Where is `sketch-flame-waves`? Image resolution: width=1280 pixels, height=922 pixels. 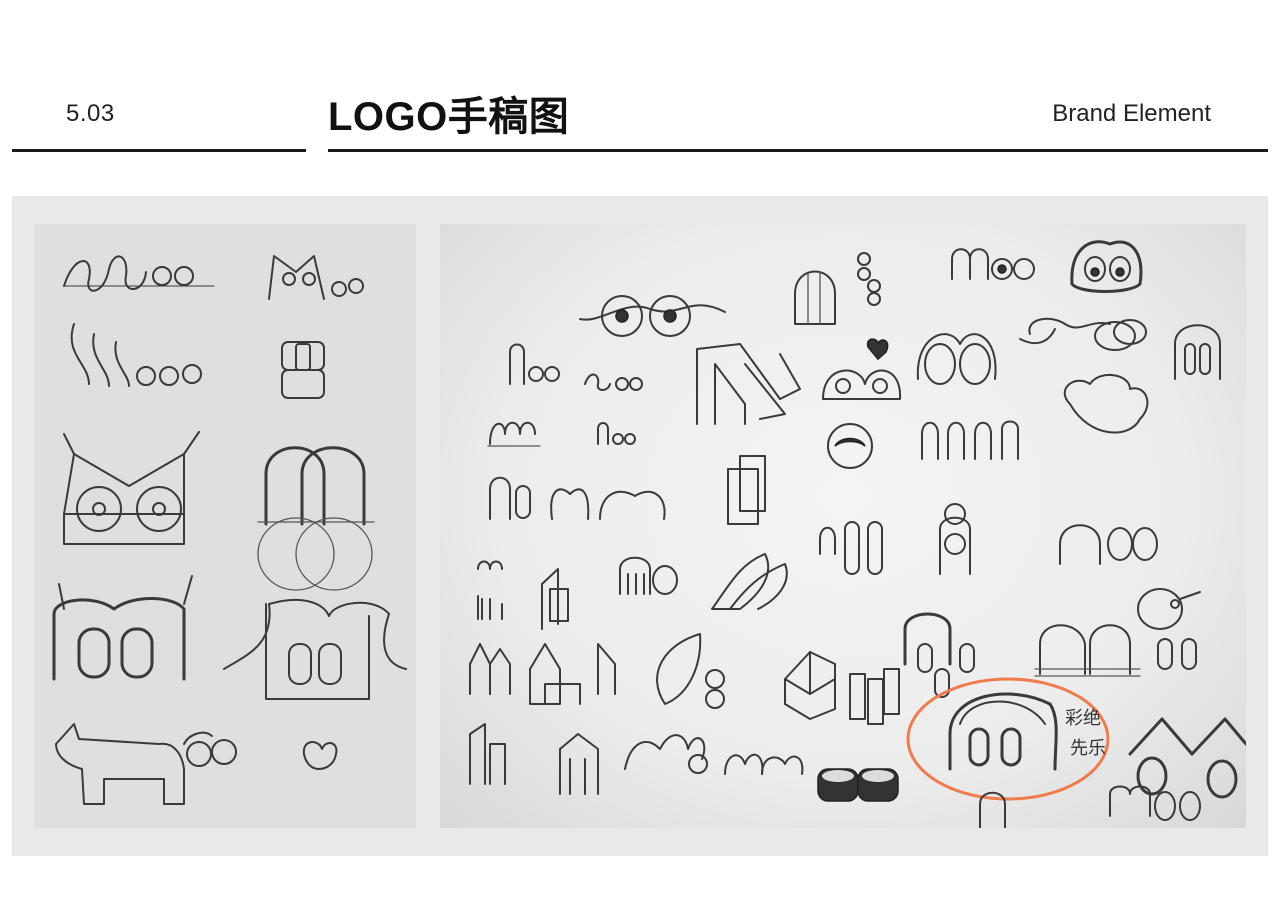
sketch-flame-waves is located at coordinates (749, 581).